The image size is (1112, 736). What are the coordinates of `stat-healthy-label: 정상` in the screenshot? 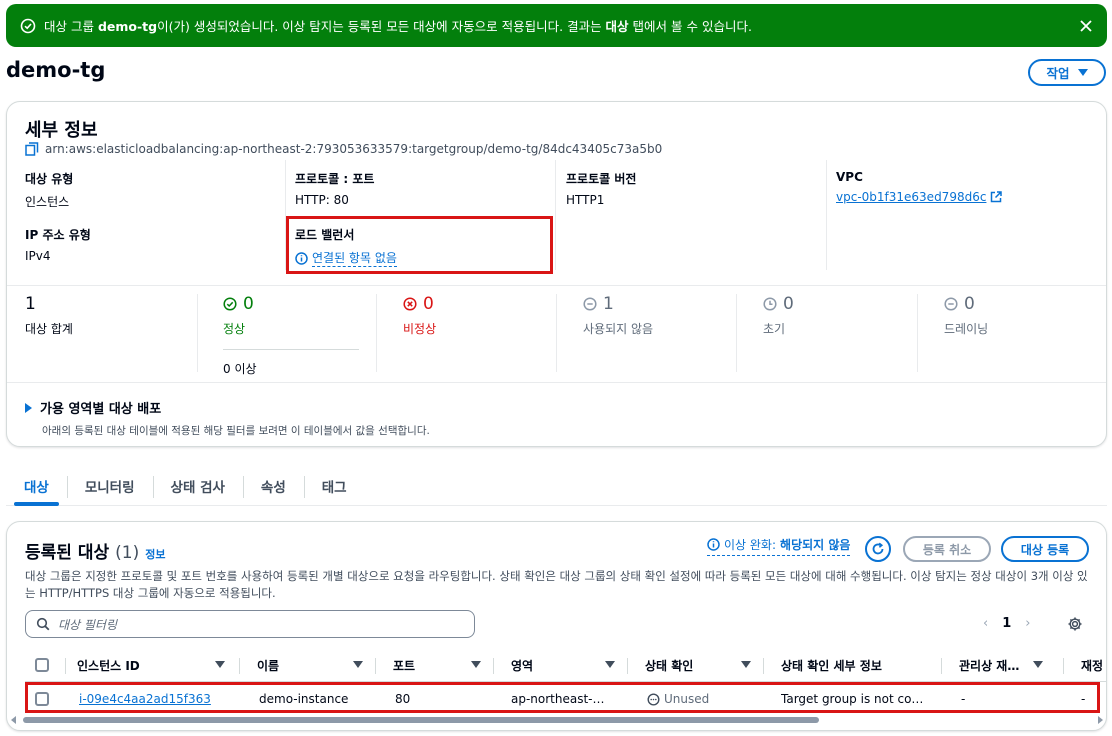 It's located at (291, 328).